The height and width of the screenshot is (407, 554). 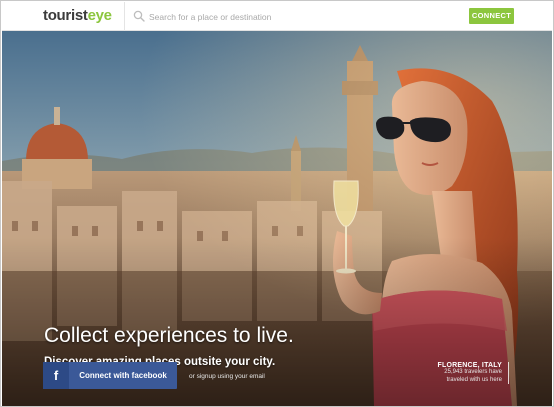 I want to click on signup-email-link: or signup using your email, so click(x=227, y=376).